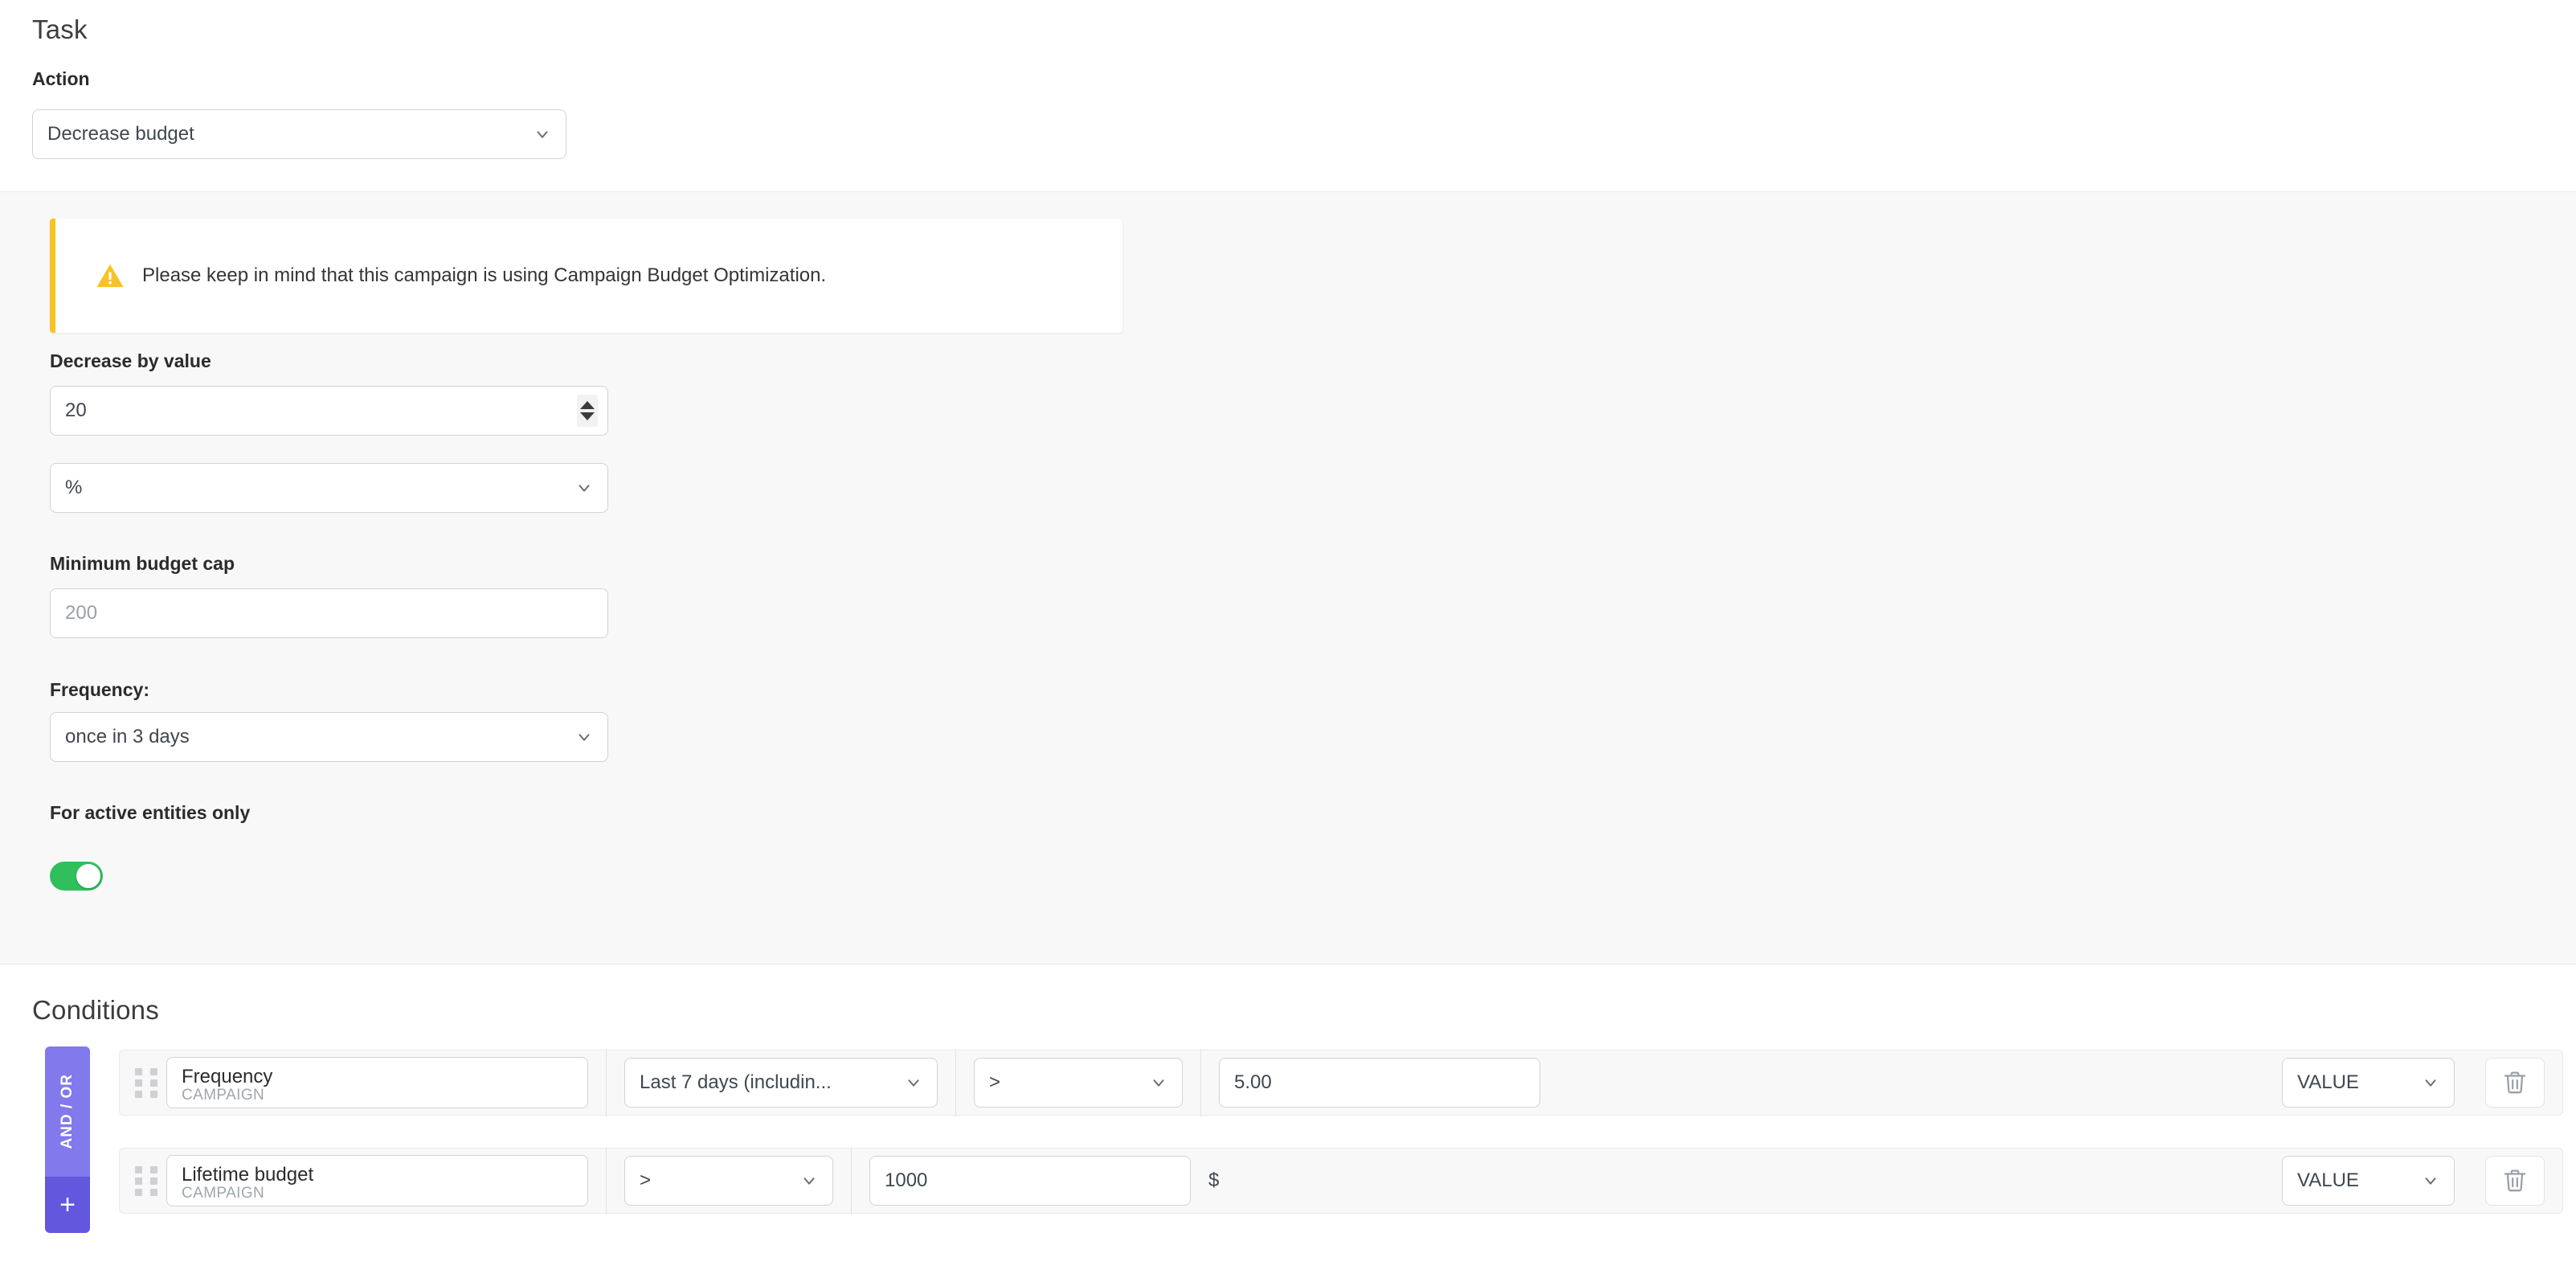  Describe the element at coordinates (74, 487) in the screenshot. I see `decrease-unit-value: %` at that location.